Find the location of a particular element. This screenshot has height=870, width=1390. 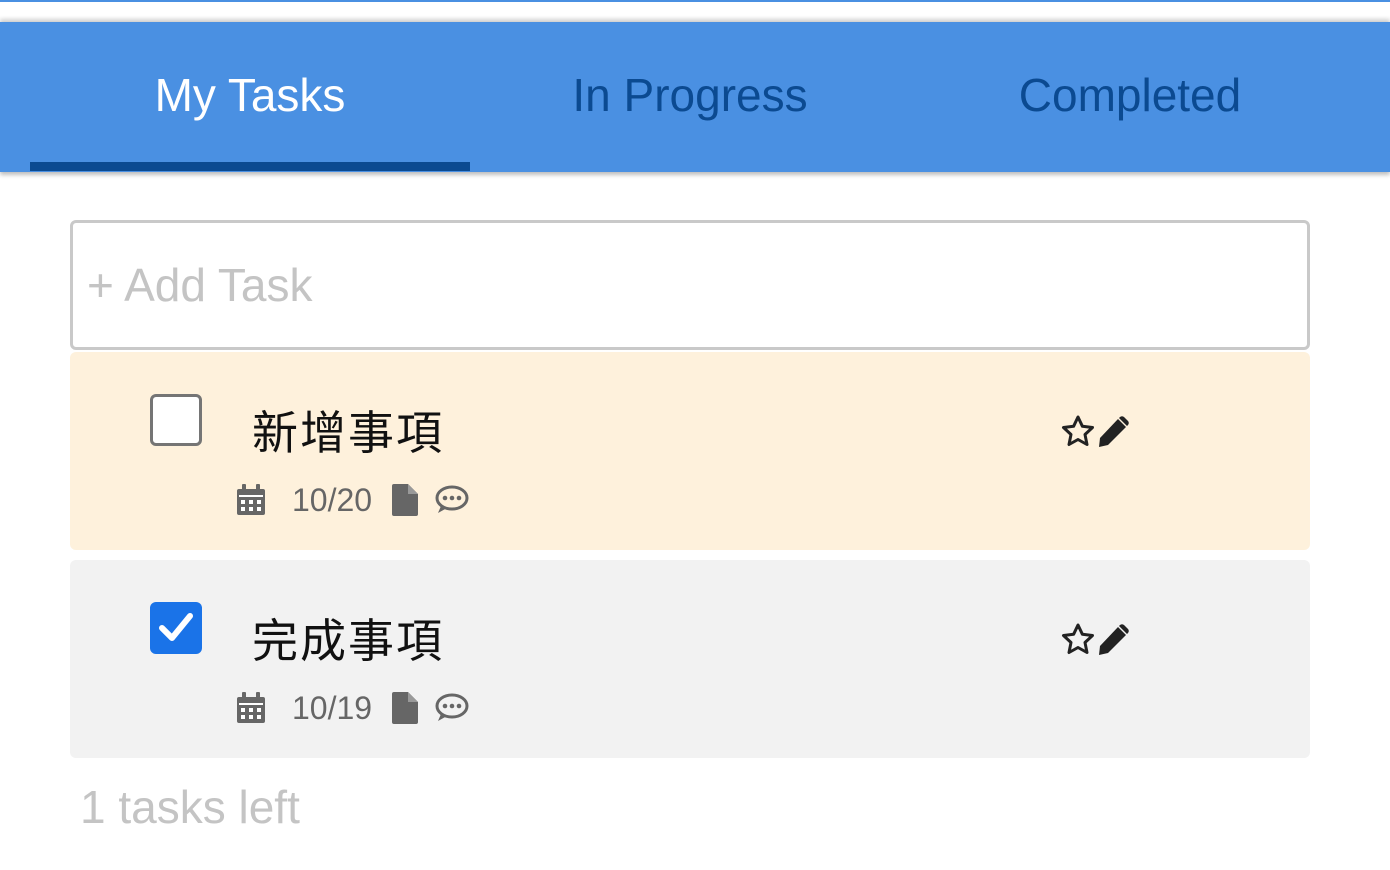

tab-my-tasks: My Tasks is located at coordinates (250, 97).